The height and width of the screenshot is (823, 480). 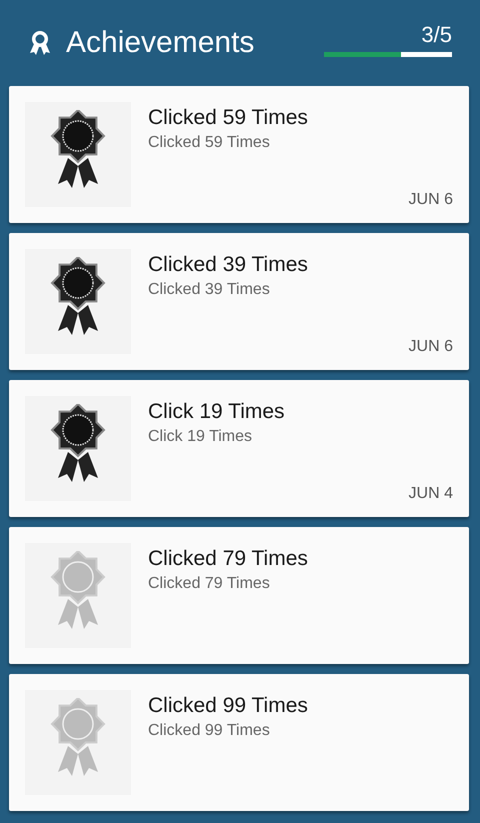 I want to click on medal-icon, so click(x=40, y=43).